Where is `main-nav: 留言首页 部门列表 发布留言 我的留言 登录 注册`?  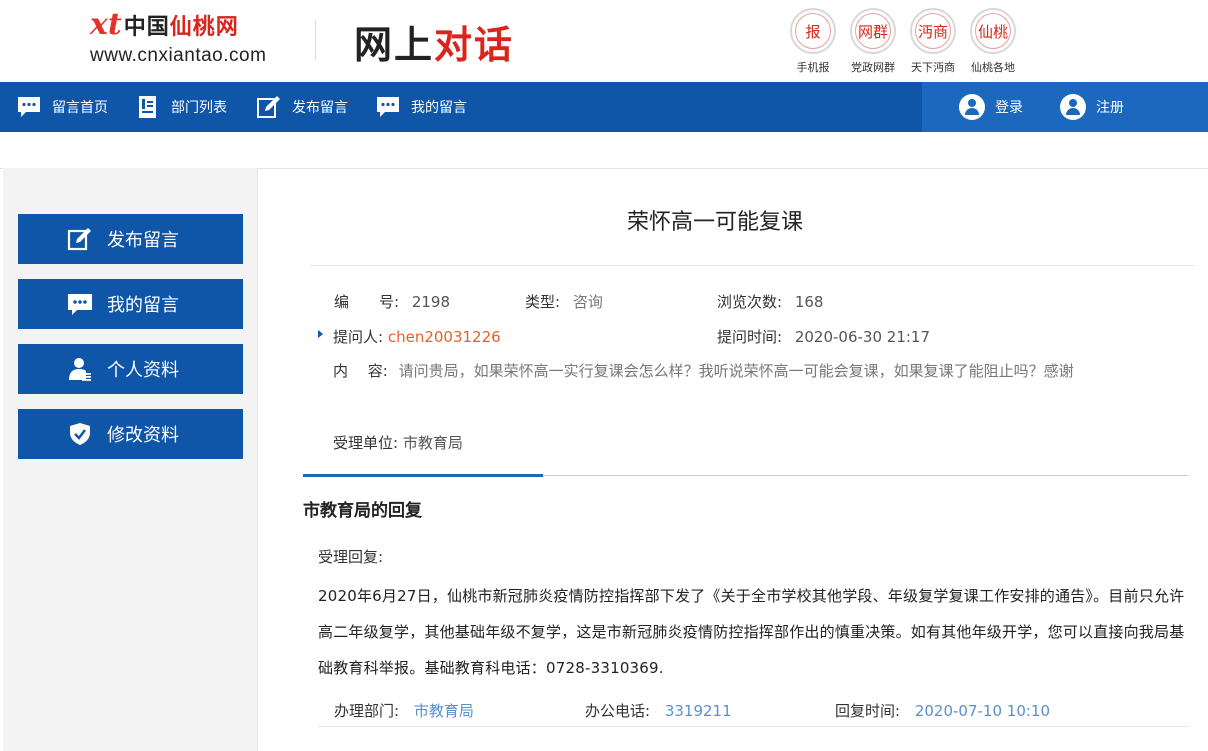 main-nav: 留言首页 部门列表 发布留言 我的留言 登录 注册 is located at coordinates (604, 107).